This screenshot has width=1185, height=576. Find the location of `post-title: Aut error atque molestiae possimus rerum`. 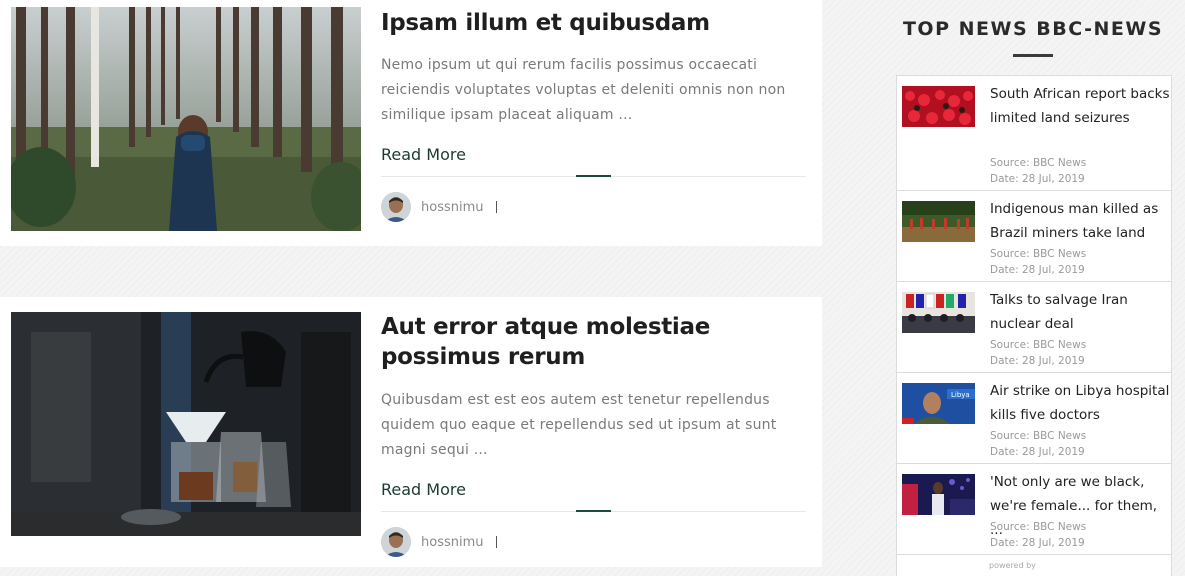

post-title: Aut error atque molestiae possimus rerum is located at coordinates (591, 342).